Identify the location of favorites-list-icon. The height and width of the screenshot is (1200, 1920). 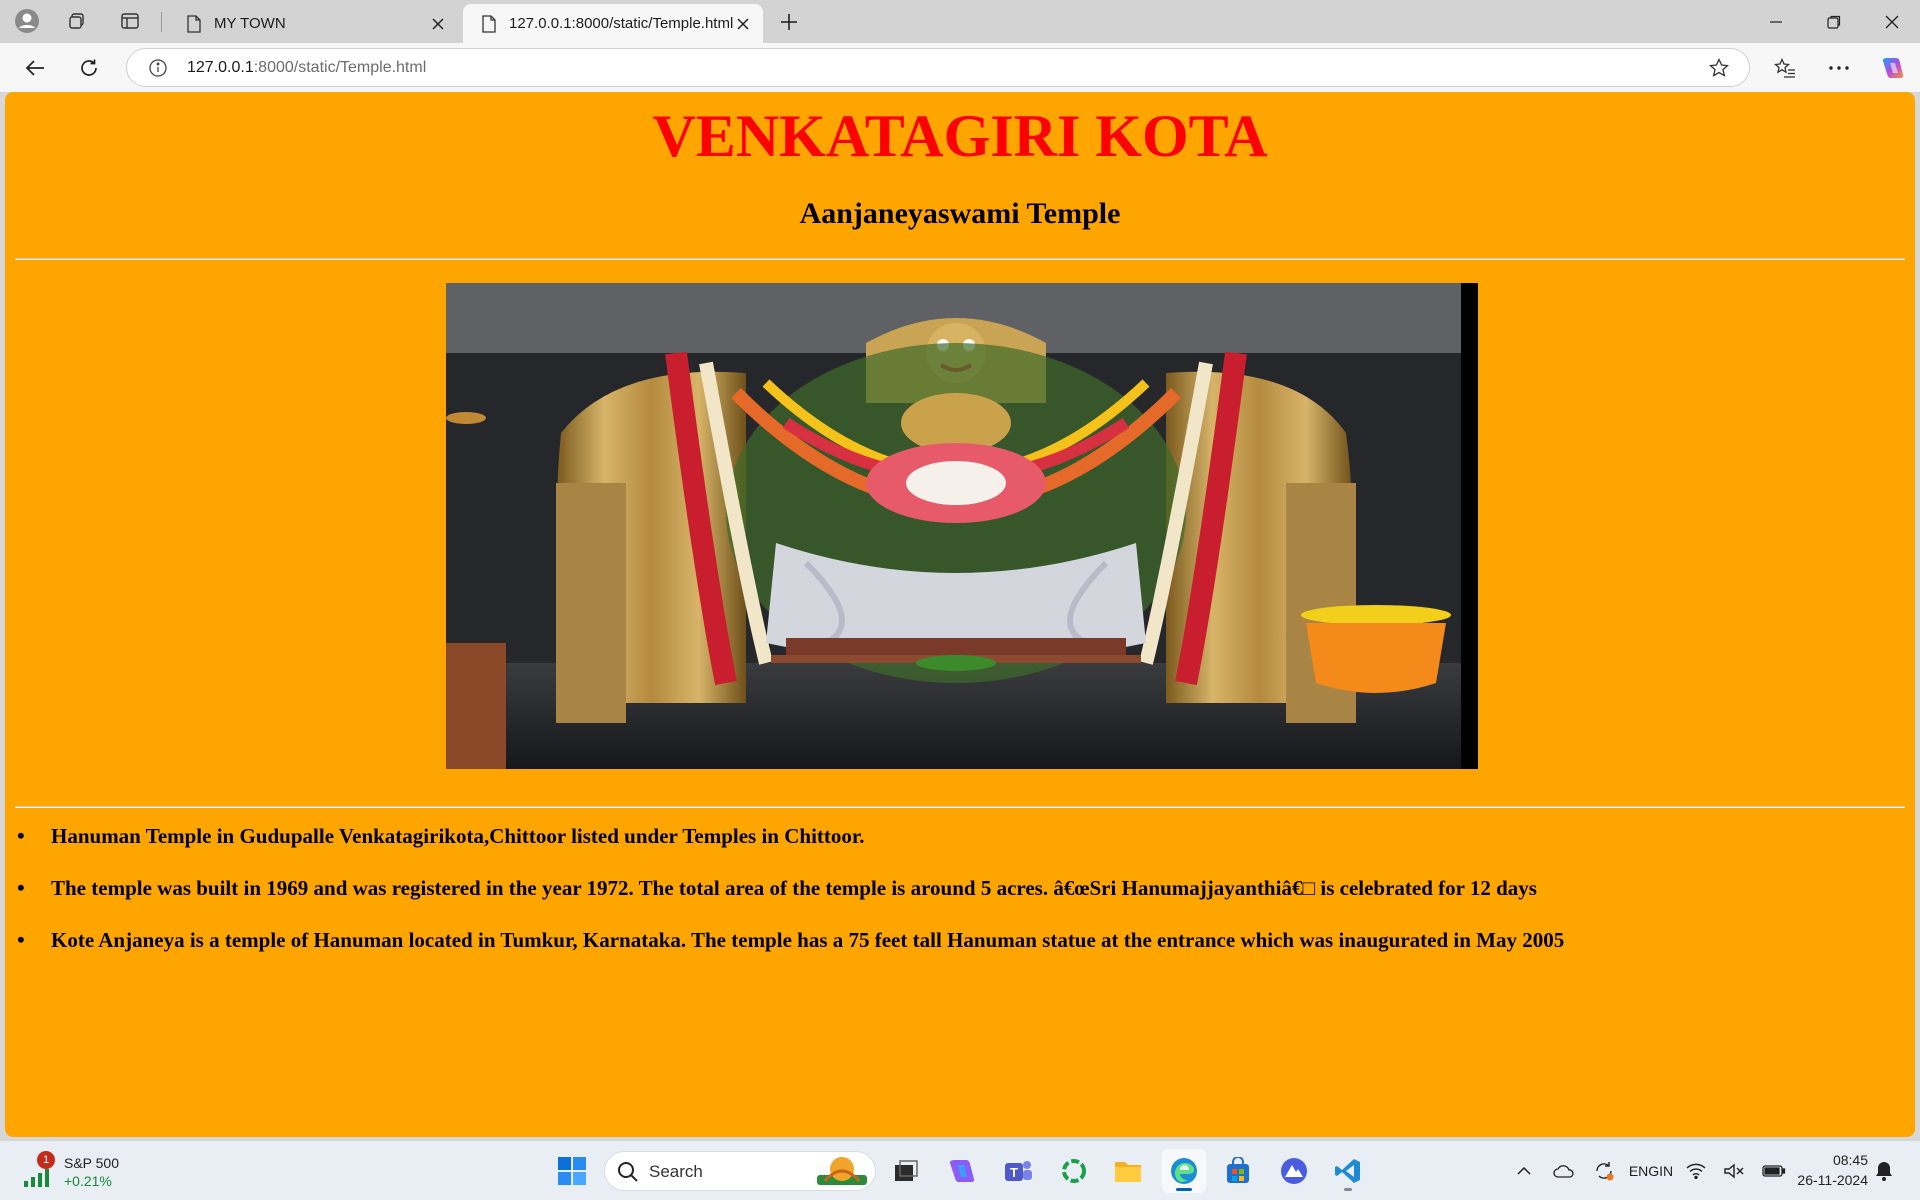
(1784, 68).